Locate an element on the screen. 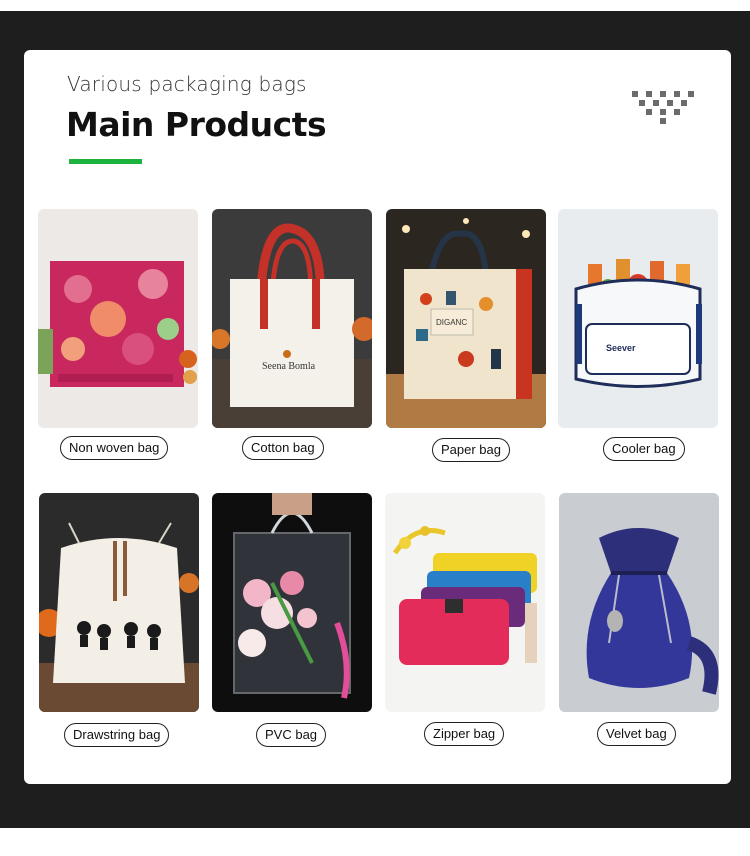 The image size is (750, 856). svg-text: Seever is located at coordinates (621, 348).